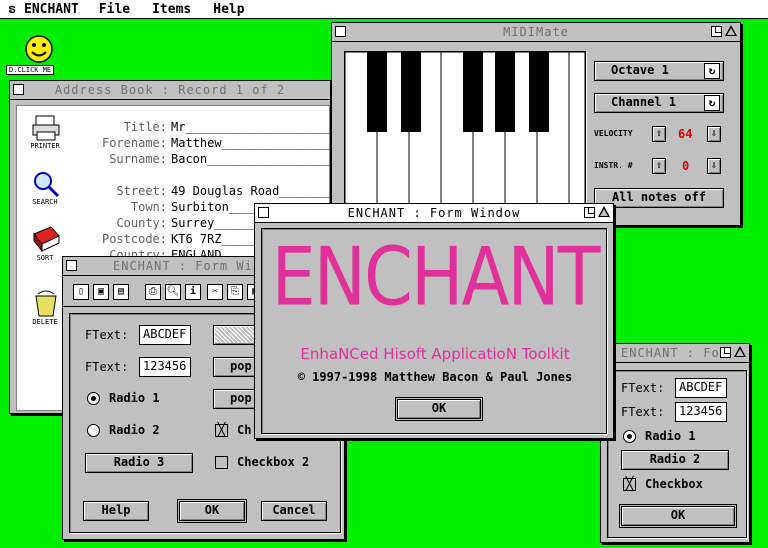  What do you see at coordinates (121, 292) in the screenshot?
I see `save-as-icon: ▤` at bounding box center [121, 292].